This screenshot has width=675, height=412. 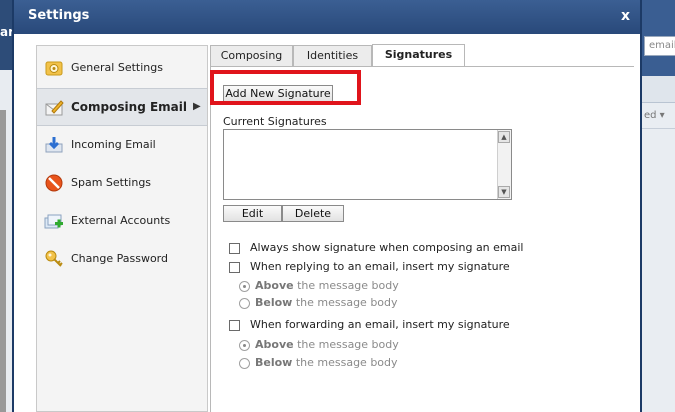 What do you see at coordinates (659, 46) in the screenshot?
I see `background-search-input: email f` at bounding box center [659, 46].